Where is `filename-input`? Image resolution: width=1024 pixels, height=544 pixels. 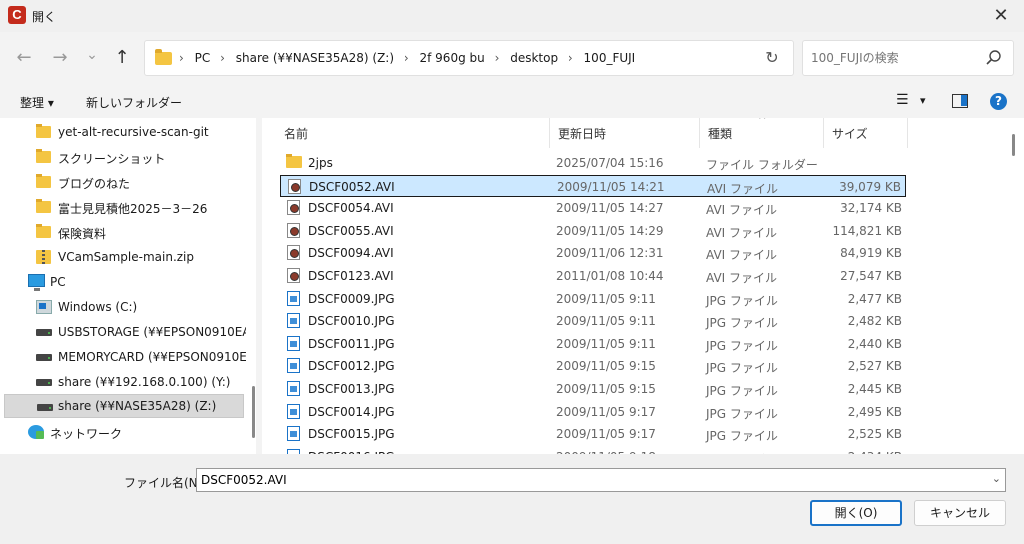
filename-input is located at coordinates (586, 480).